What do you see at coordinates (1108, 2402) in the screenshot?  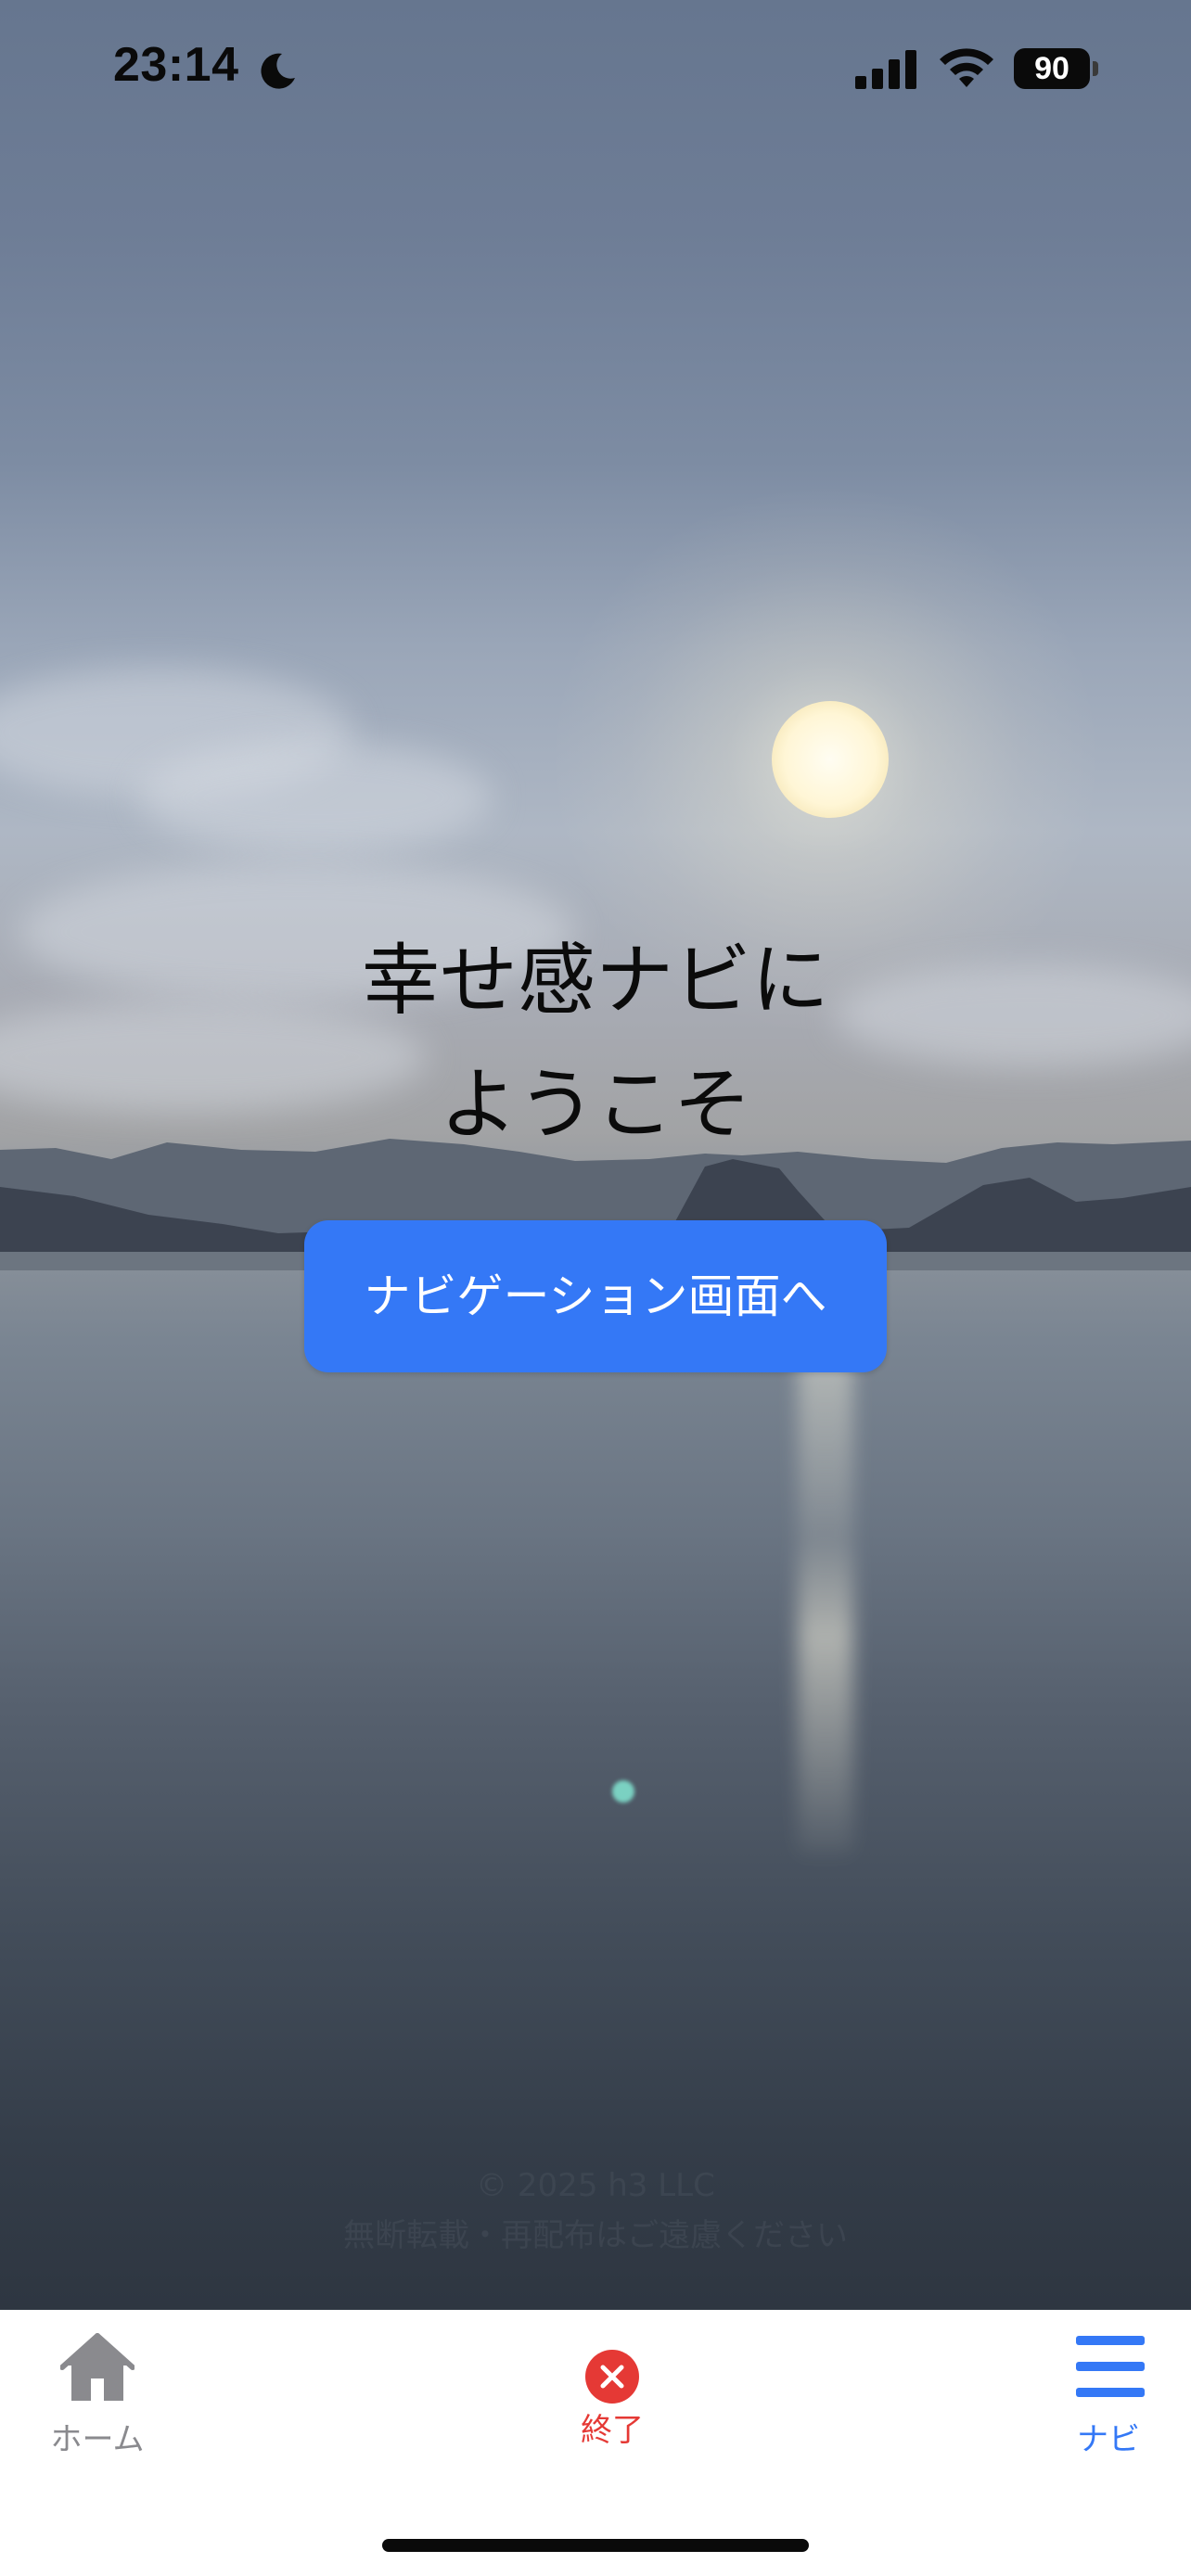 I see `tab-navi: ナビ` at bounding box center [1108, 2402].